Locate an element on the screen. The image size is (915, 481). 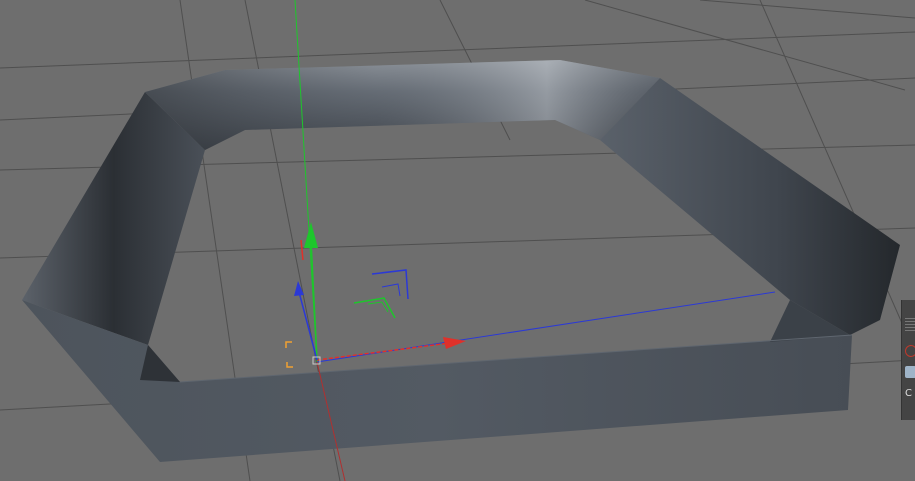
xz-plane-handle-inner-icon is located at coordinates (391, 290).